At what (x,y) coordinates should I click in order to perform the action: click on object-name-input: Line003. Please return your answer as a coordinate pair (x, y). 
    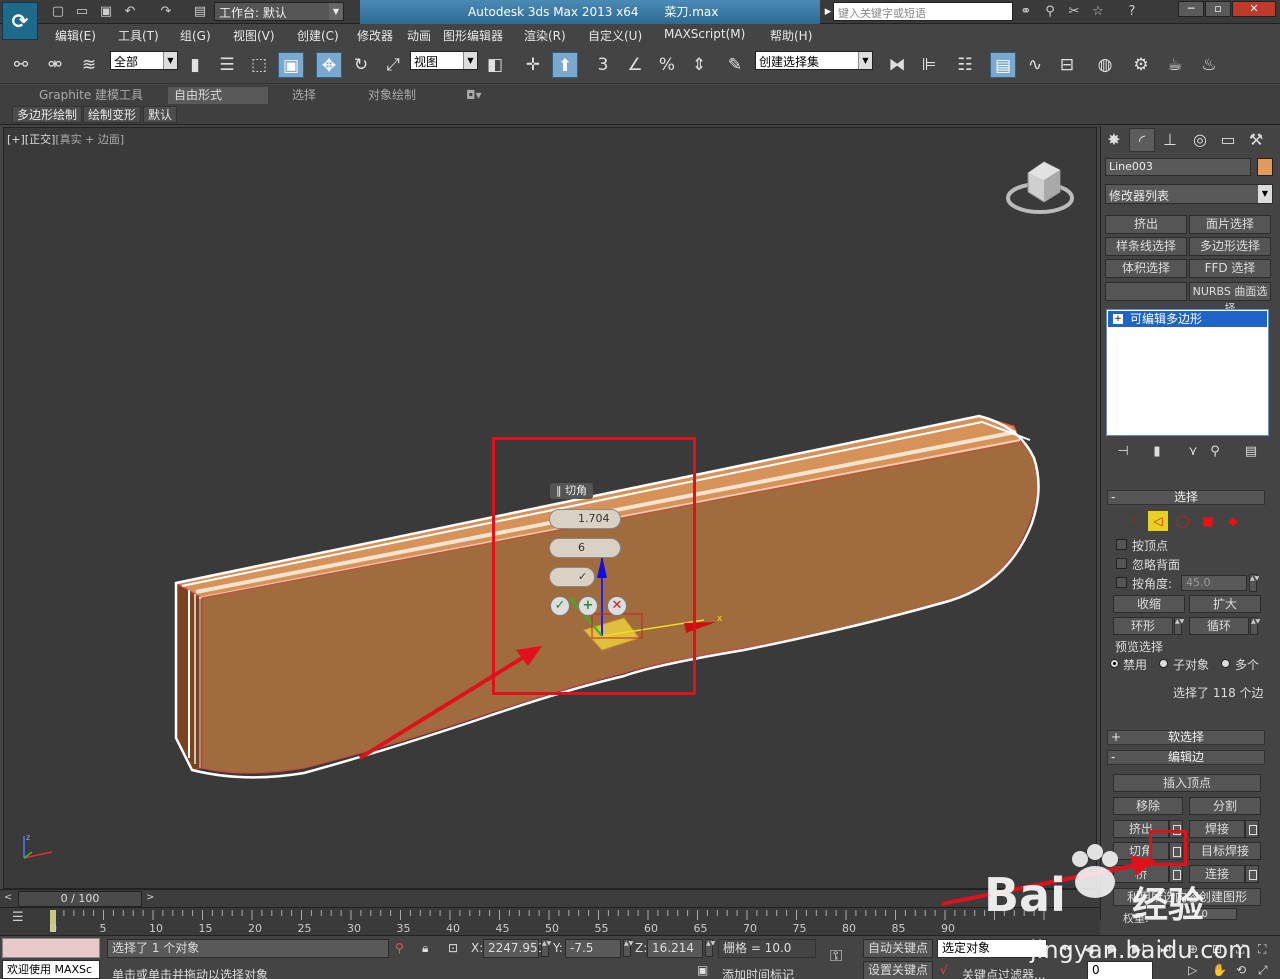
    Looking at the image, I should click on (1178, 167).